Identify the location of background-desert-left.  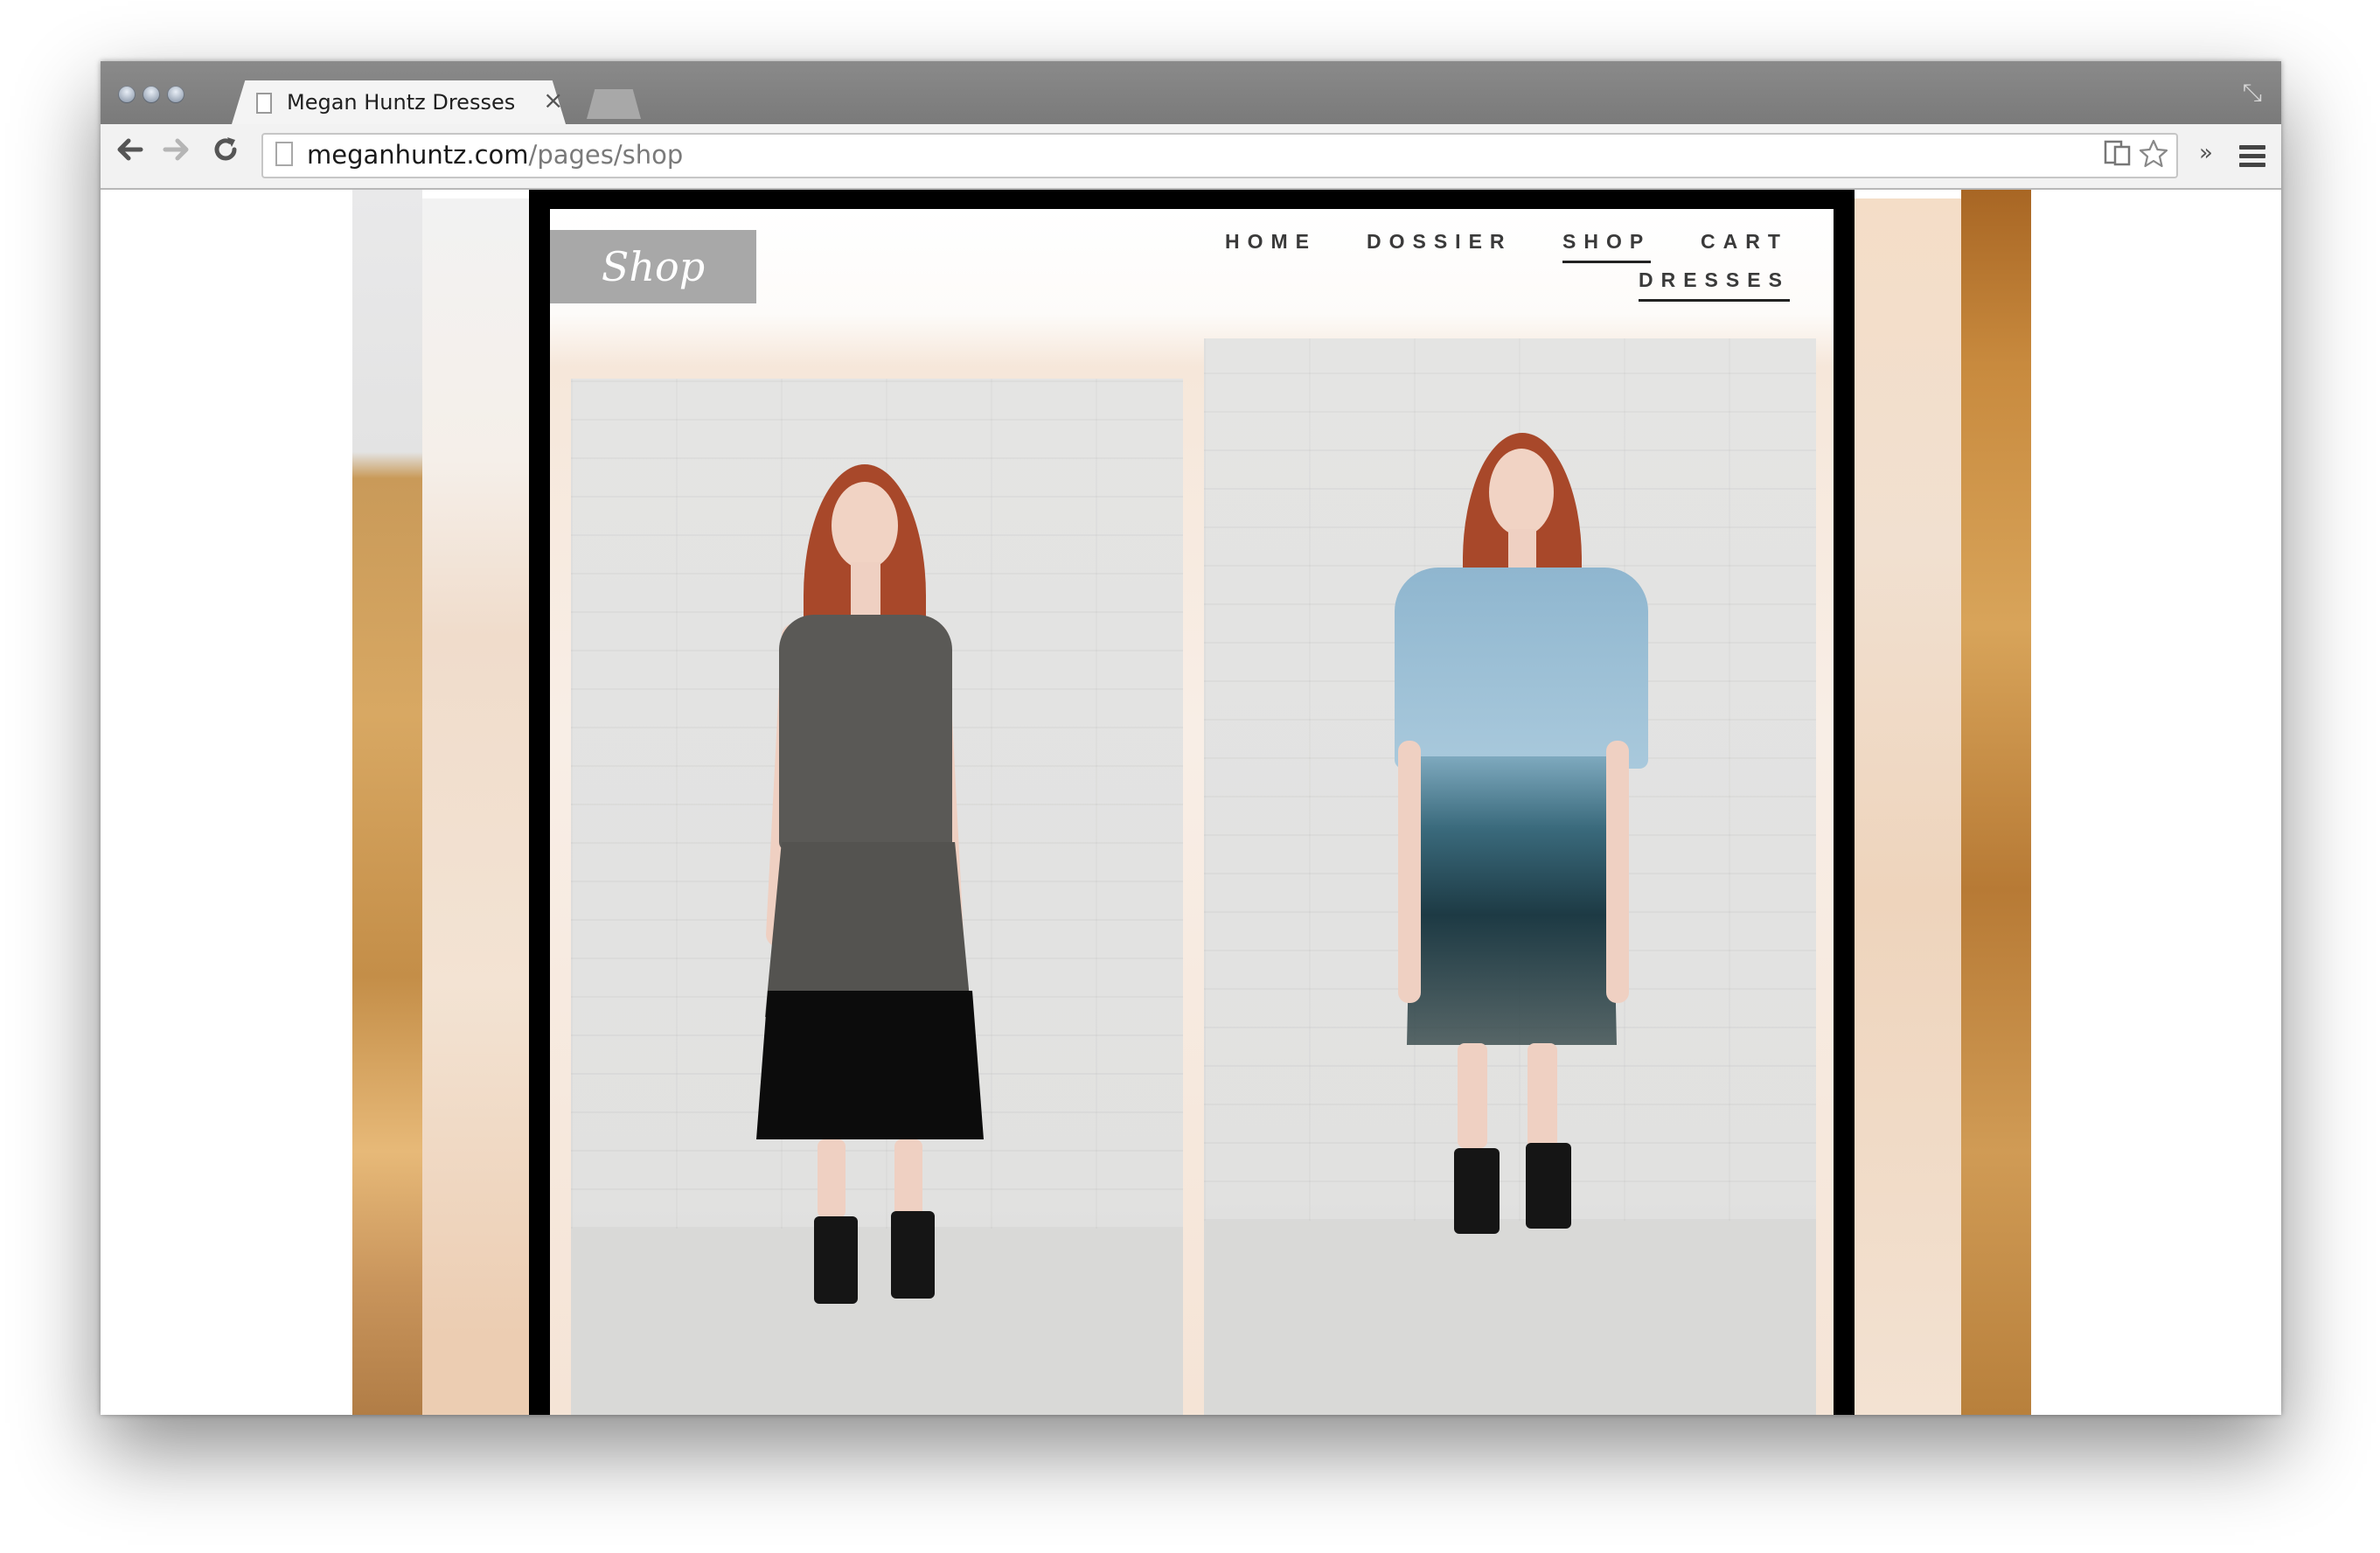
(387, 802).